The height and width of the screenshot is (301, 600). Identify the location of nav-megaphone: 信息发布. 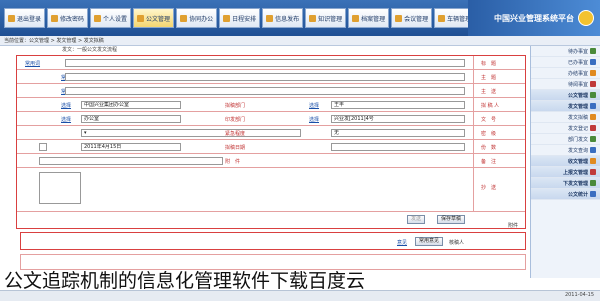
(283, 18).